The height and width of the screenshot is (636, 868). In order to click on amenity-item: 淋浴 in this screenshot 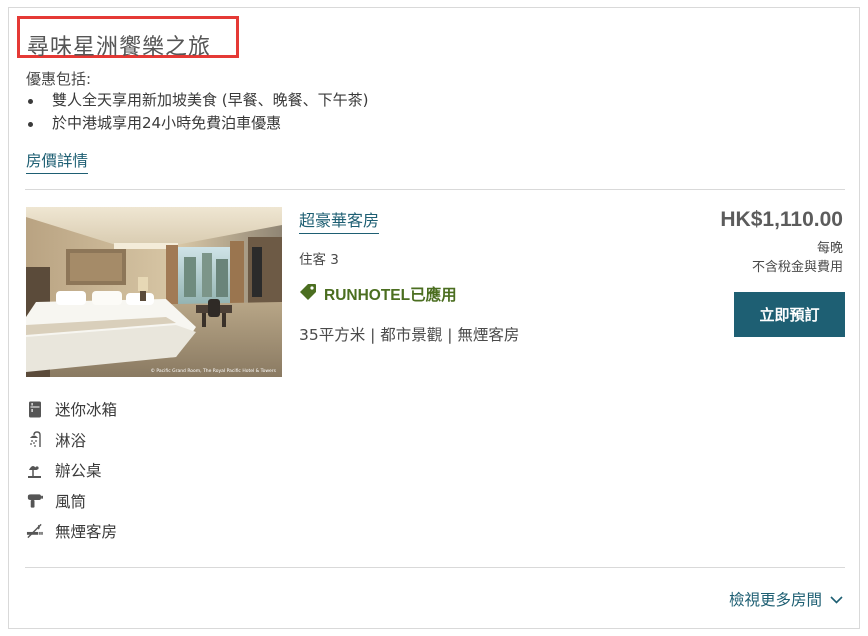, I will do `click(71, 440)`.